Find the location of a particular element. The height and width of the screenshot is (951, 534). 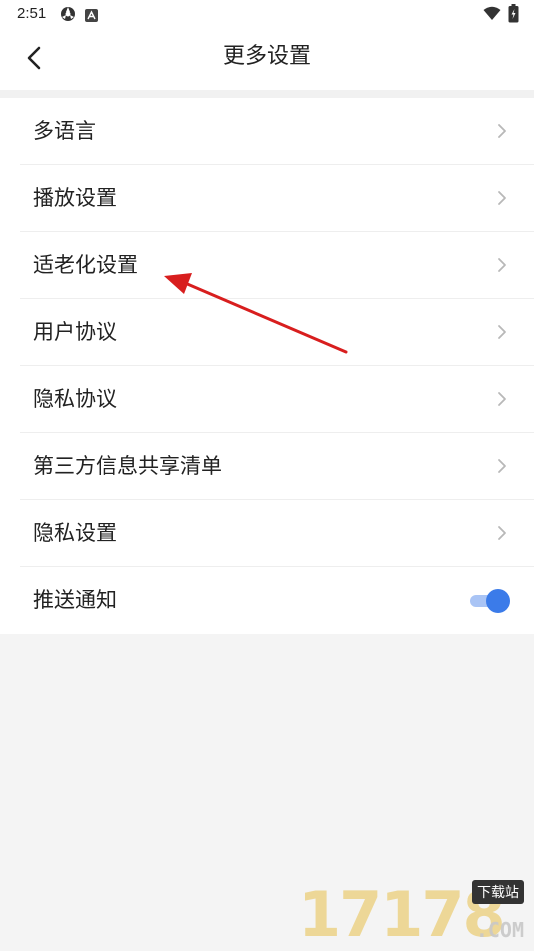

wifi-icon is located at coordinates (492, 15).